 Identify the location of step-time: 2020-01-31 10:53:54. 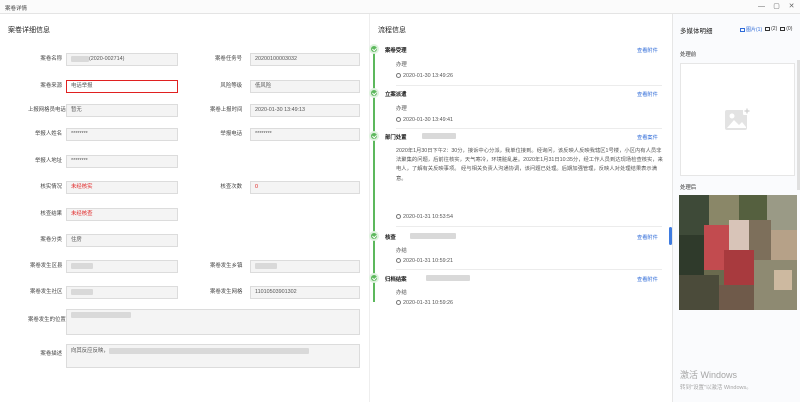
(424, 217).